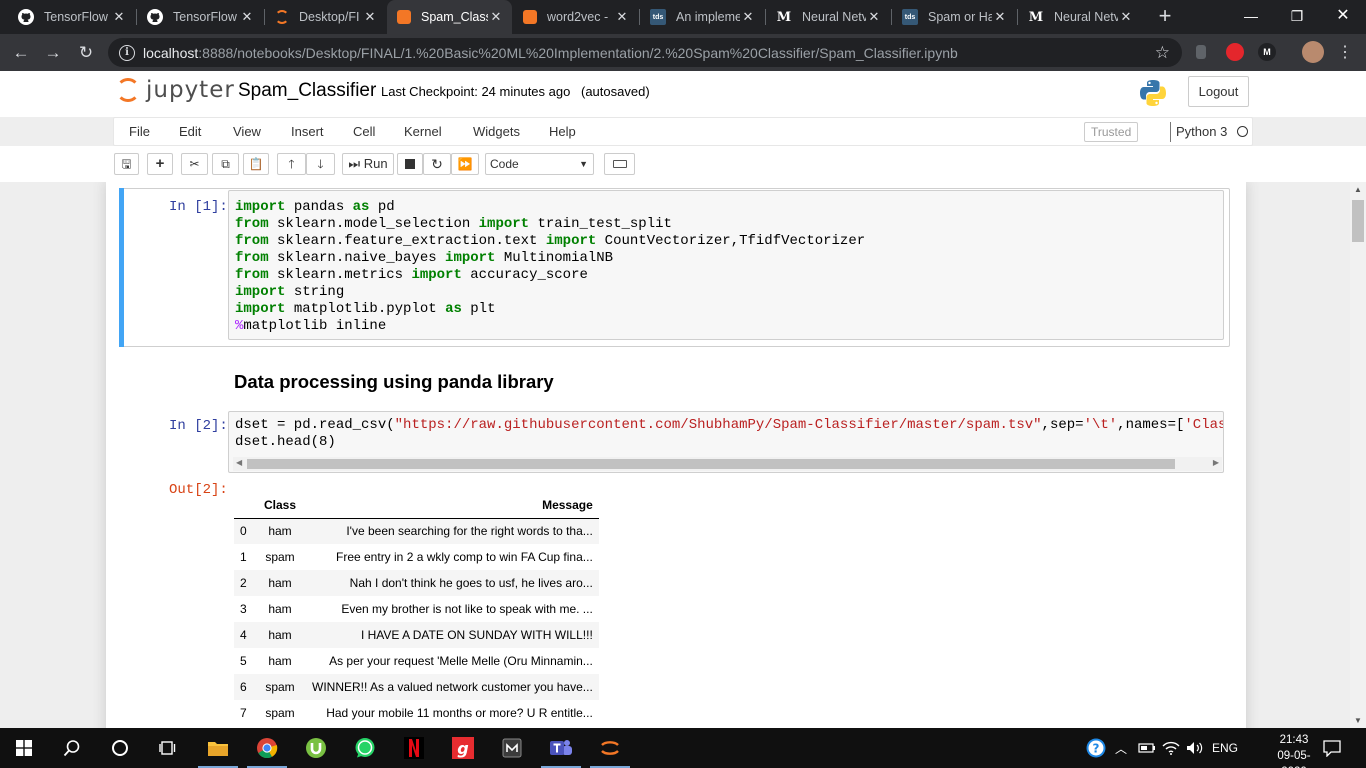 The height and width of the screenshot is (768, 1366). I want to click on cell-type-value: Code, so click(504, 164).